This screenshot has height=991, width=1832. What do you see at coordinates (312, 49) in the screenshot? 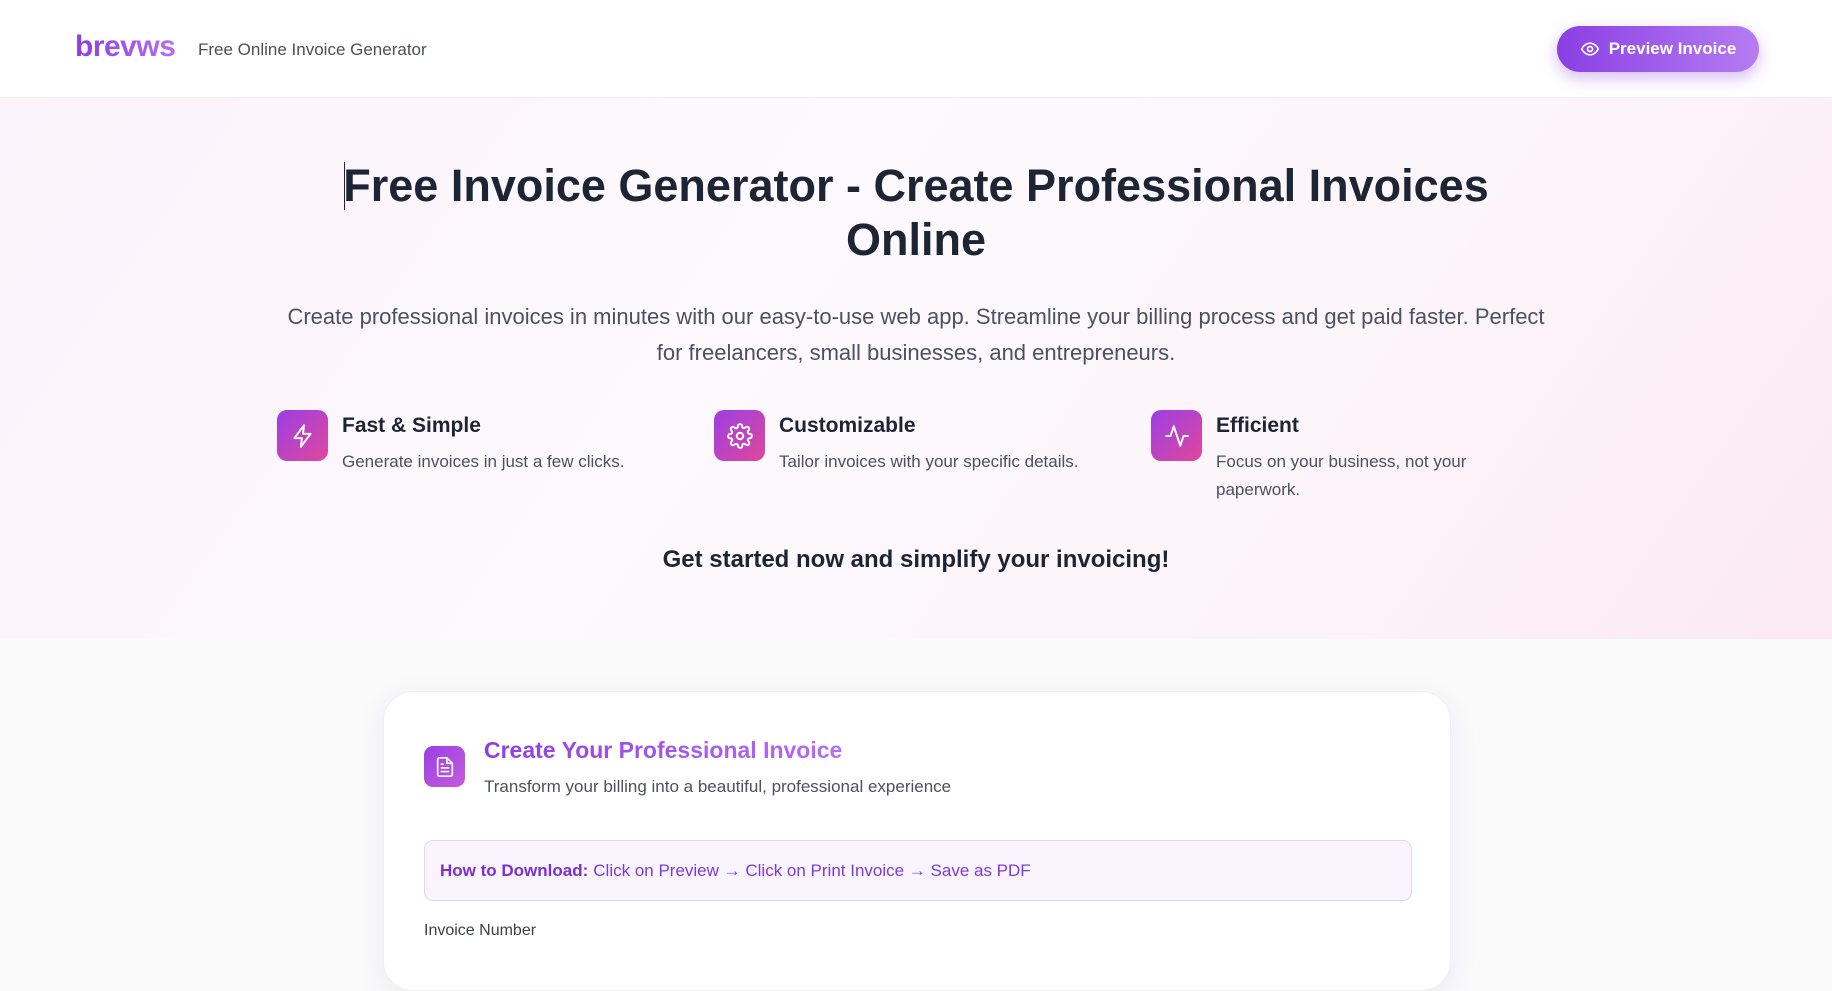
I see `brand-tagline: Free Online Invoice Generator` at bounding box center [312, 49].